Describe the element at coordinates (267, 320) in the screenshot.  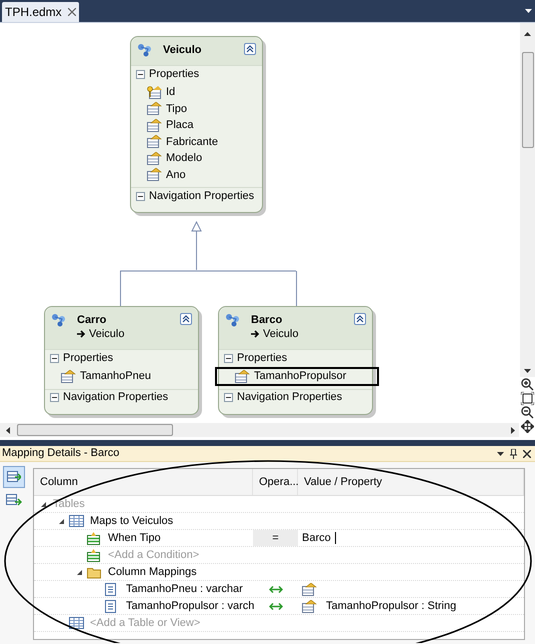
I see `entity-name: Barco` at that location.